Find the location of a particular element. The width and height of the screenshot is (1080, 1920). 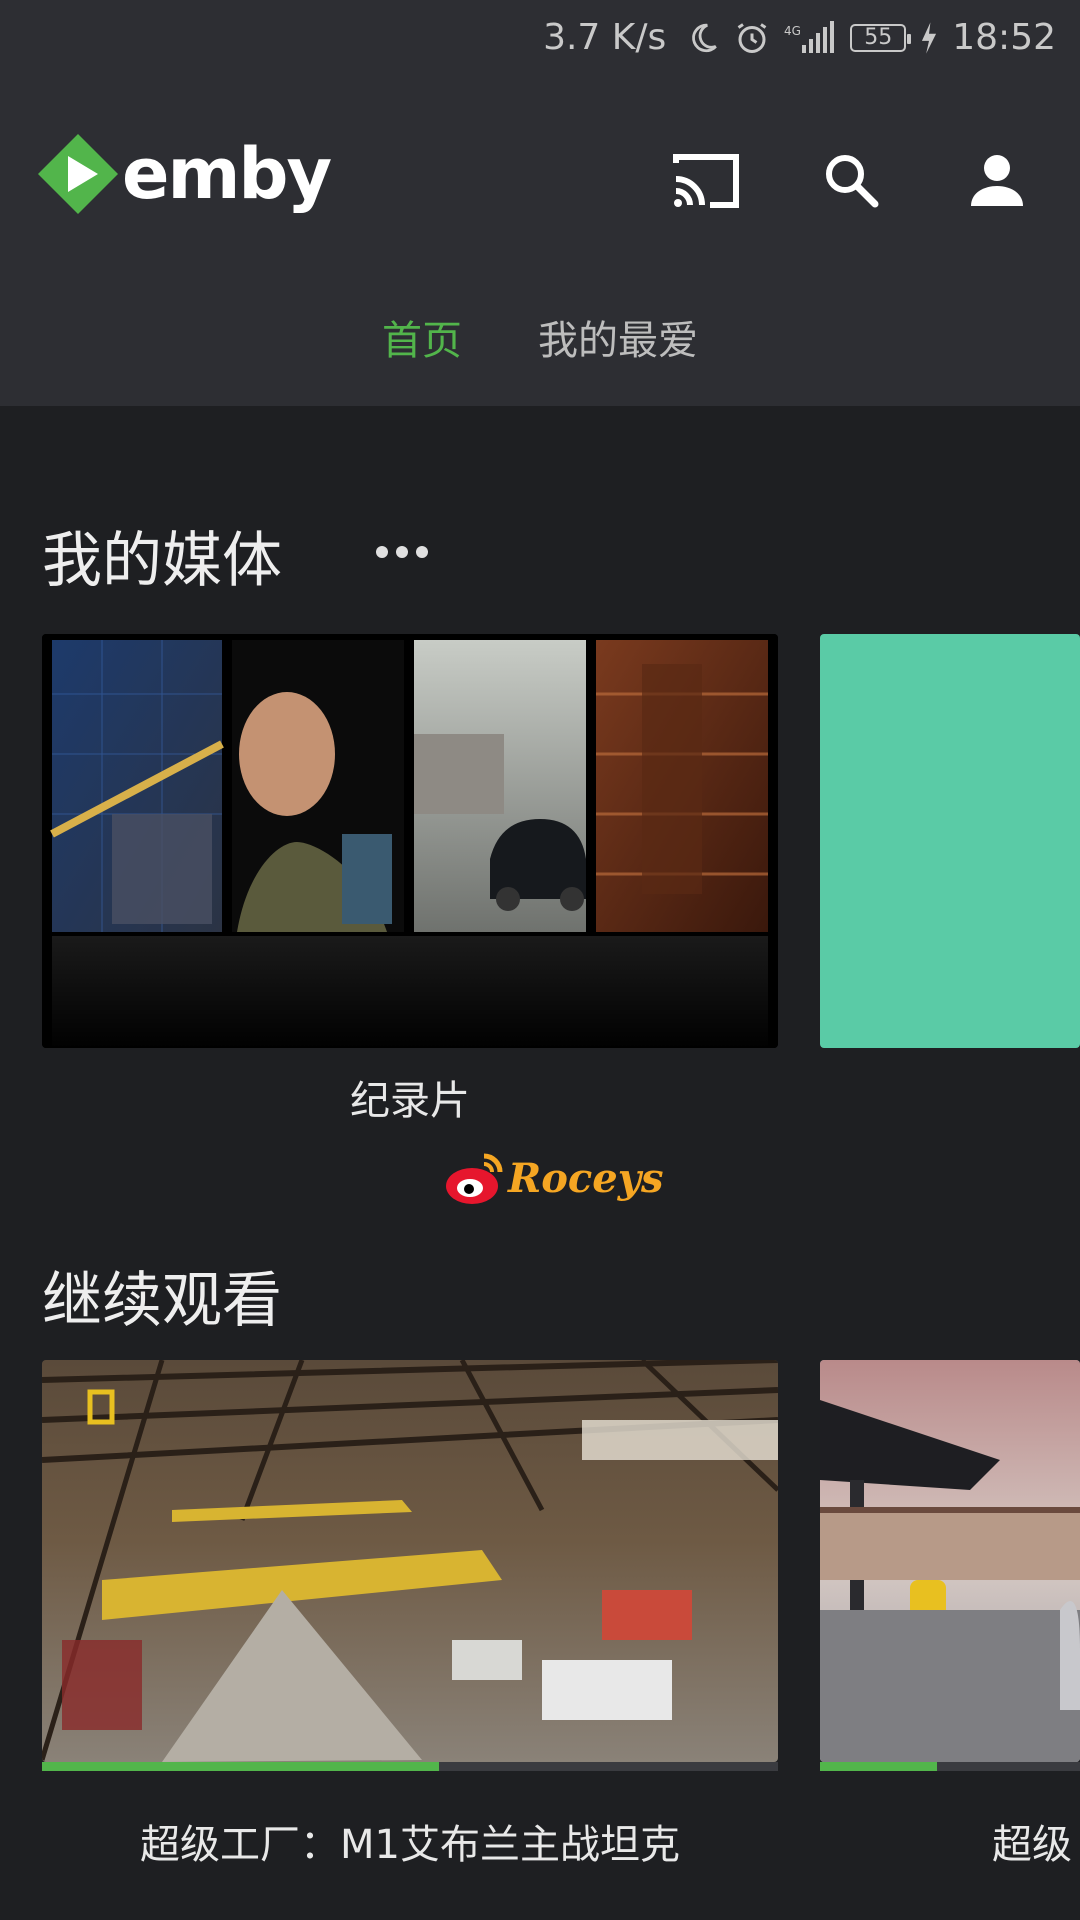

battery-indicator: 55 is located at coordinates (881, 37).